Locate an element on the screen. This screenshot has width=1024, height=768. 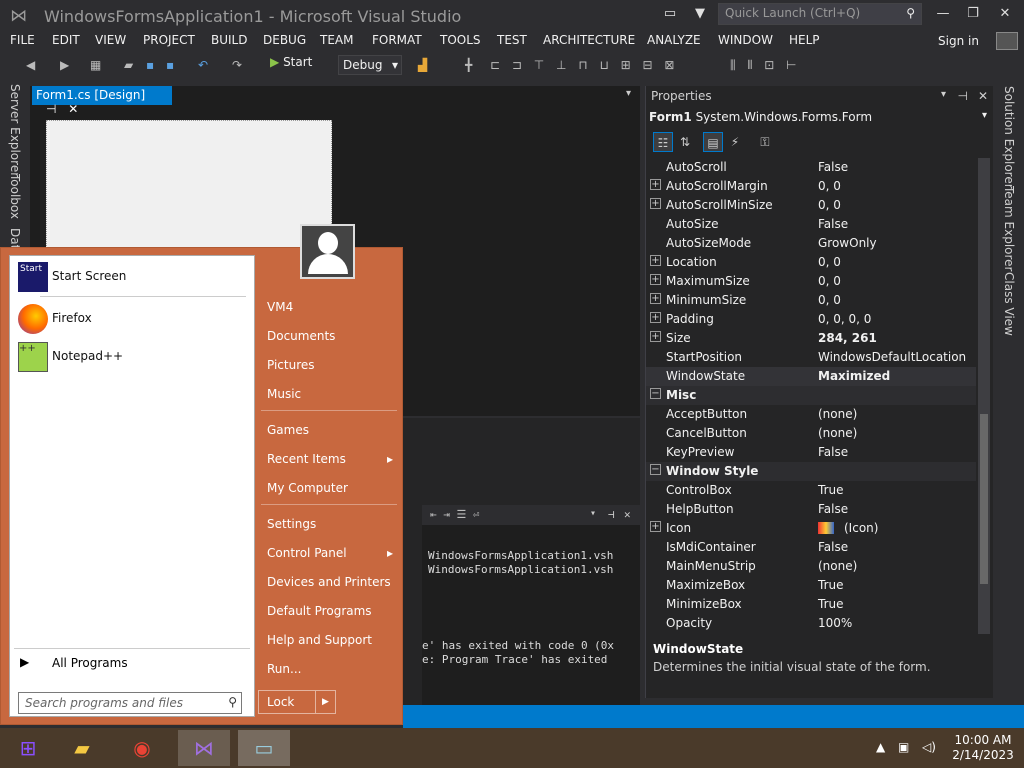
menu-format: FORMAT is located at coordinates (397, 40).